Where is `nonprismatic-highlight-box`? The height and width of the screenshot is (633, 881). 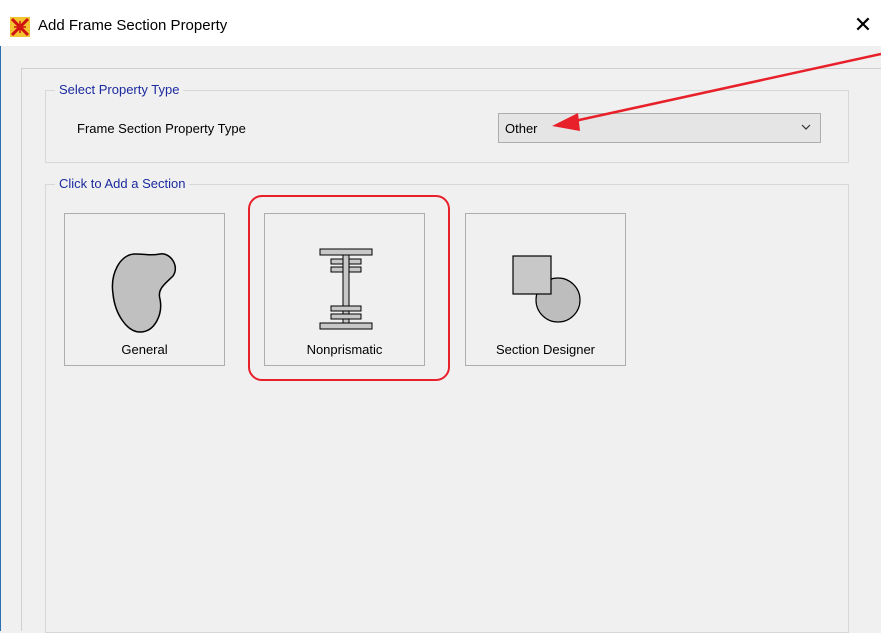 nonprismatic-highlight-box is located at coordinates (349, 288).